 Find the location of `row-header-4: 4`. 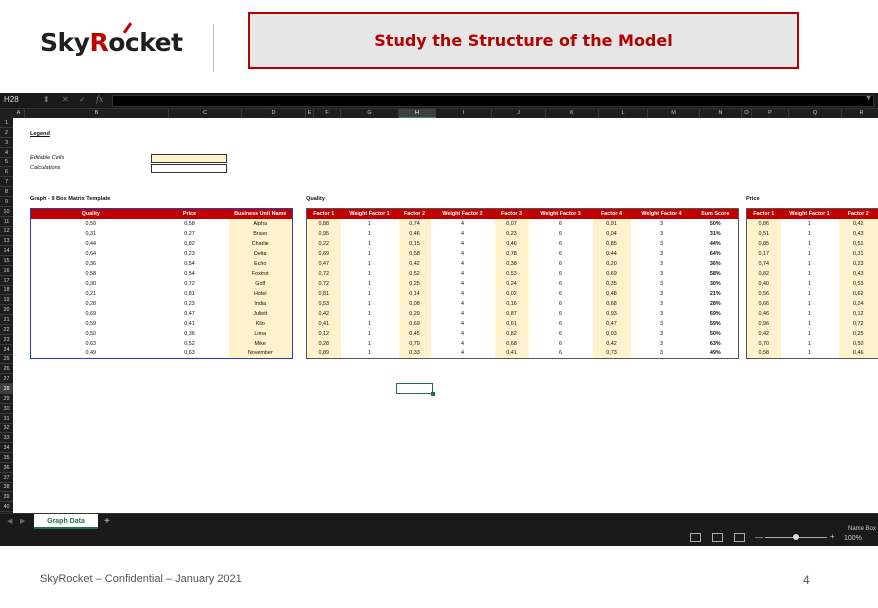

row-header-4: 4 is located at coordinates (6, 153).